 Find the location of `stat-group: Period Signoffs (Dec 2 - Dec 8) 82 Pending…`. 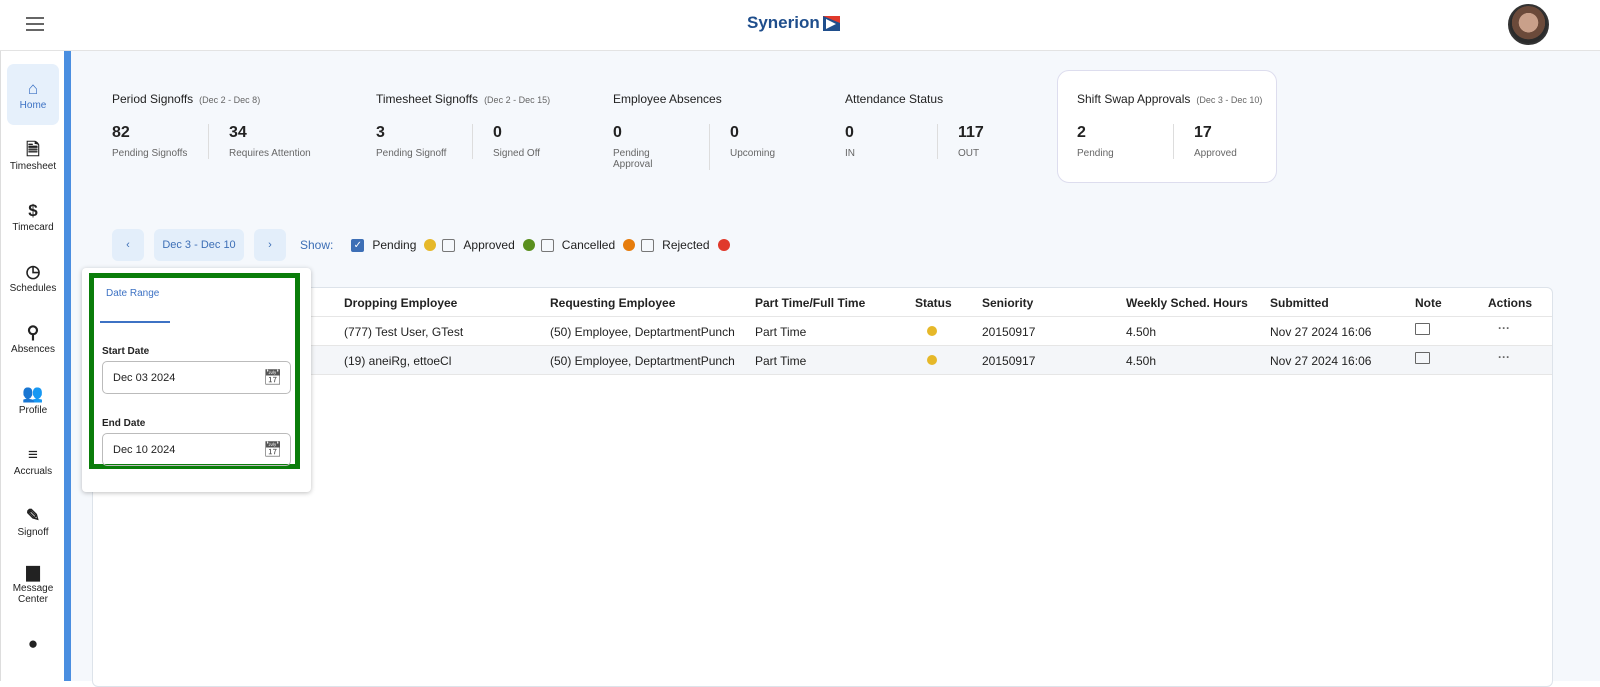

stat-group: Period Signoffs (Dec 2 - Dec 8) 82 Pending… is located at coordinates (221, 125).